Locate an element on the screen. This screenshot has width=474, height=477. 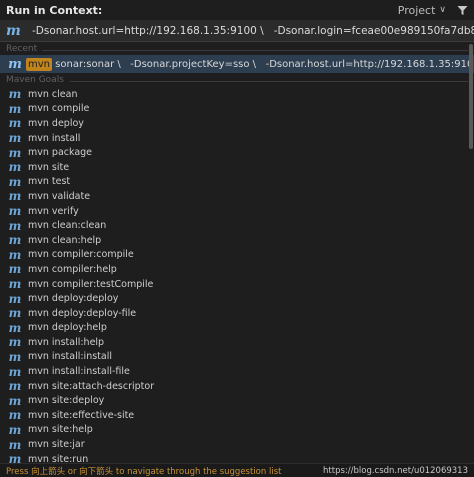
list-item: m mvn site:help is located at coordinates (237, 430).